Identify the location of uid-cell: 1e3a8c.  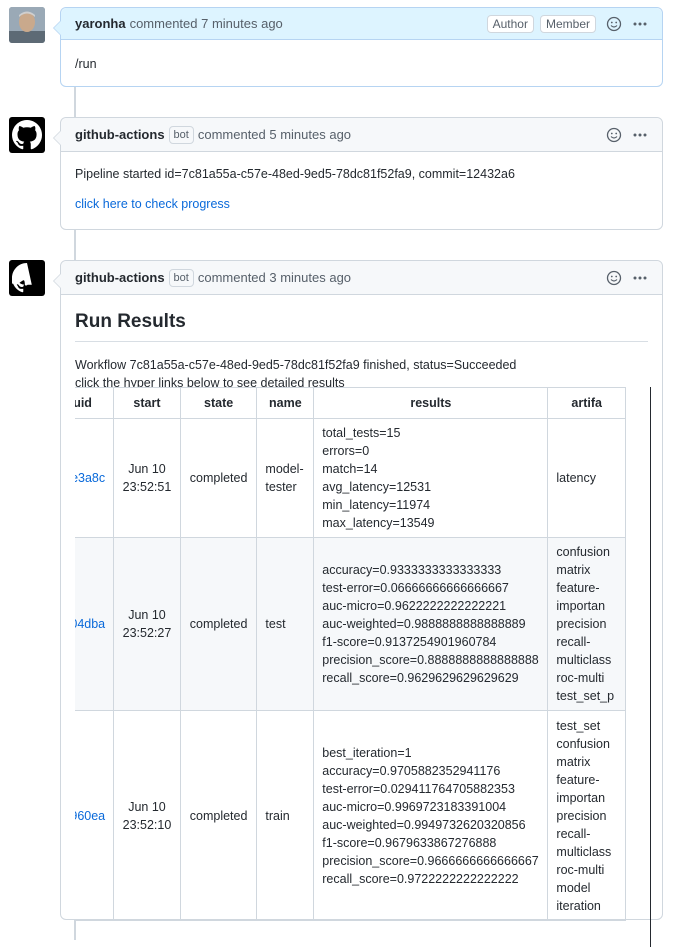
(95, 478).